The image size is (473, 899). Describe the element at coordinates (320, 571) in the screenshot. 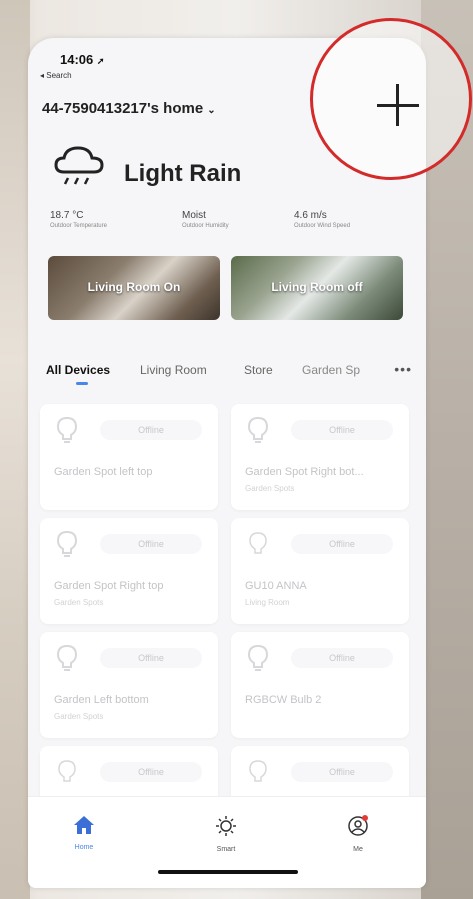

I see `device-card: Offline GU10 ANNA Living Room` at that location.